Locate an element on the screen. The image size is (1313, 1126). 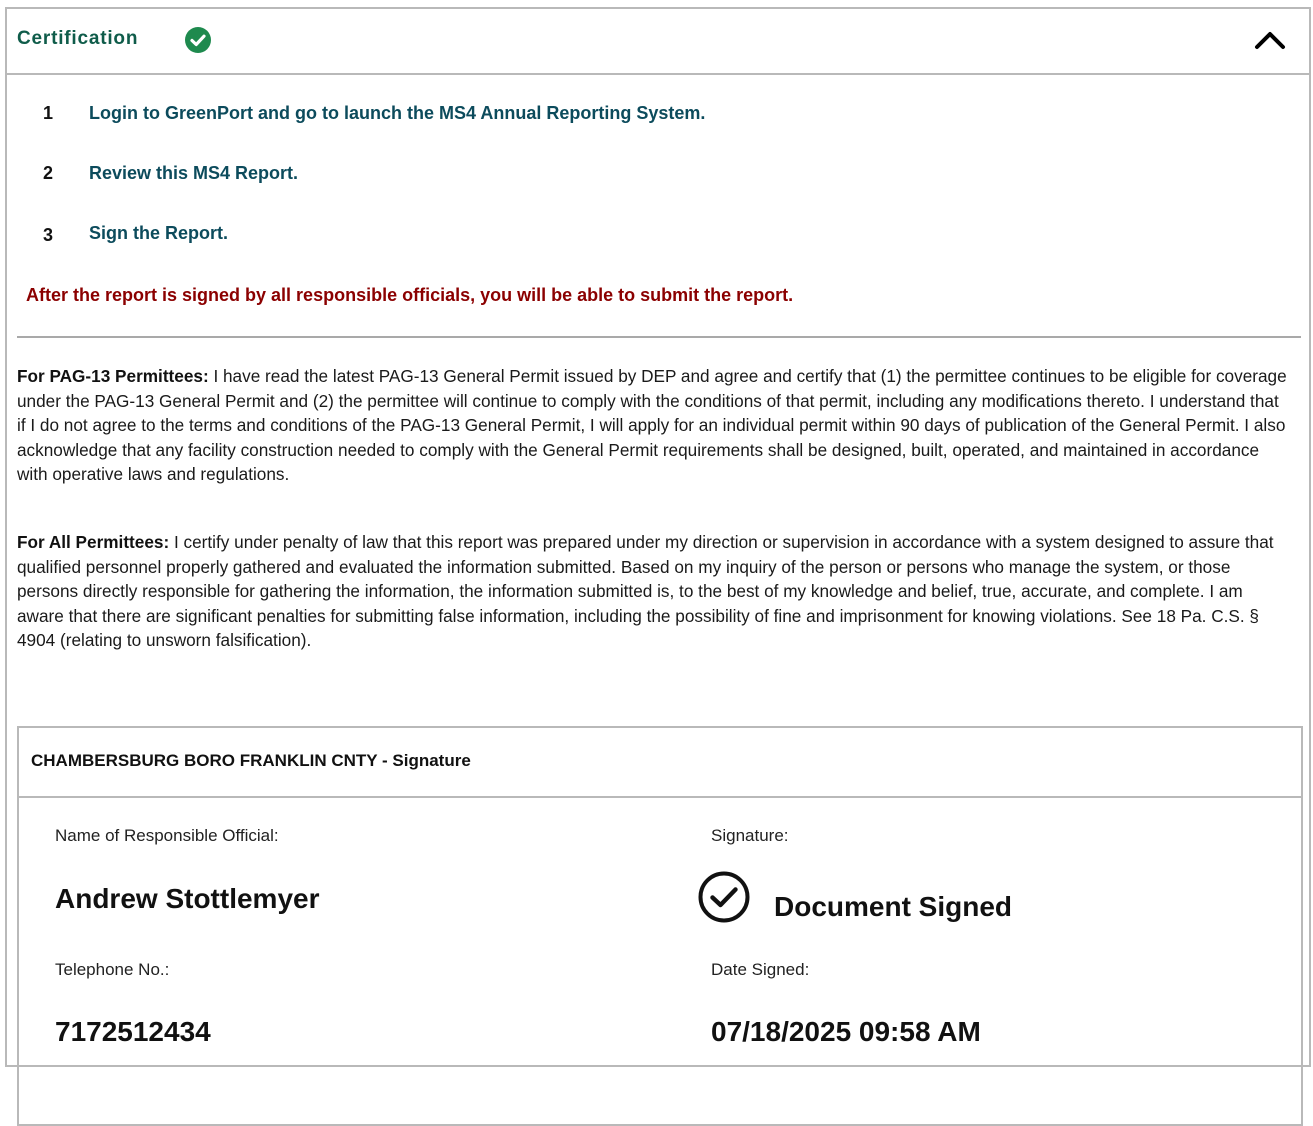
panel-header: Certification is located at coordinates (658, 42).